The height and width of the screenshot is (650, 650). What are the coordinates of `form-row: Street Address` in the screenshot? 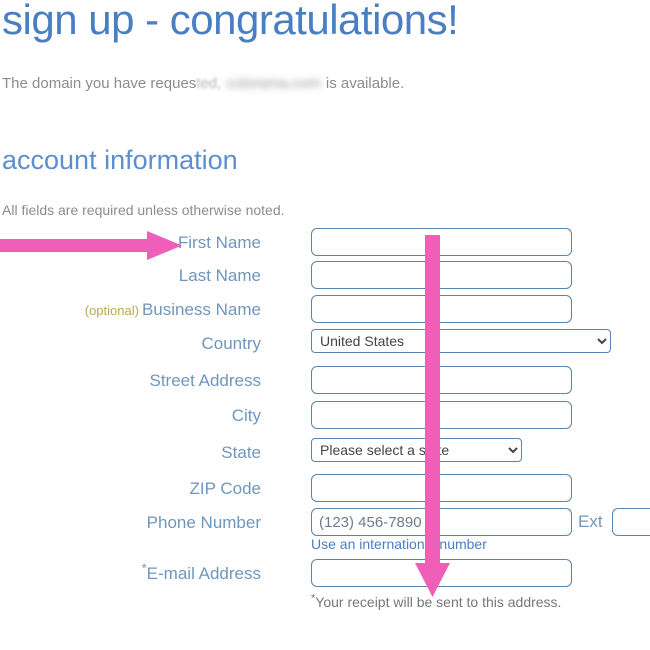 It's located at (325, 383).